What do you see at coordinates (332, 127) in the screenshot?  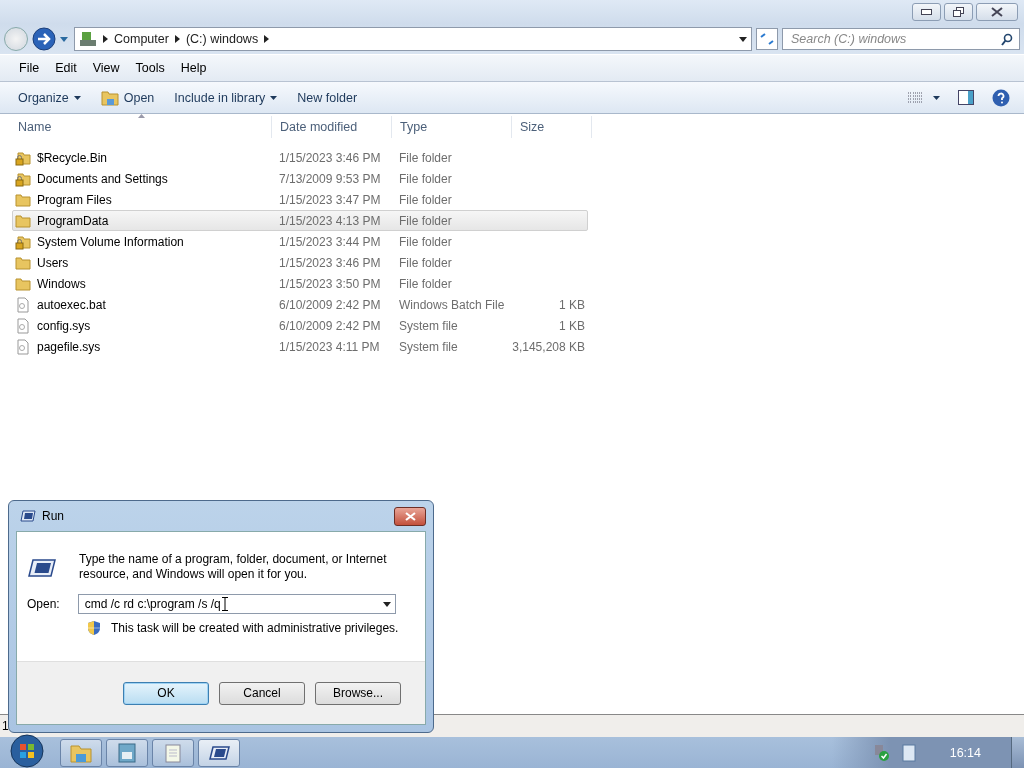 I see `column-header: Date modified` at bounding box center [332, 127].